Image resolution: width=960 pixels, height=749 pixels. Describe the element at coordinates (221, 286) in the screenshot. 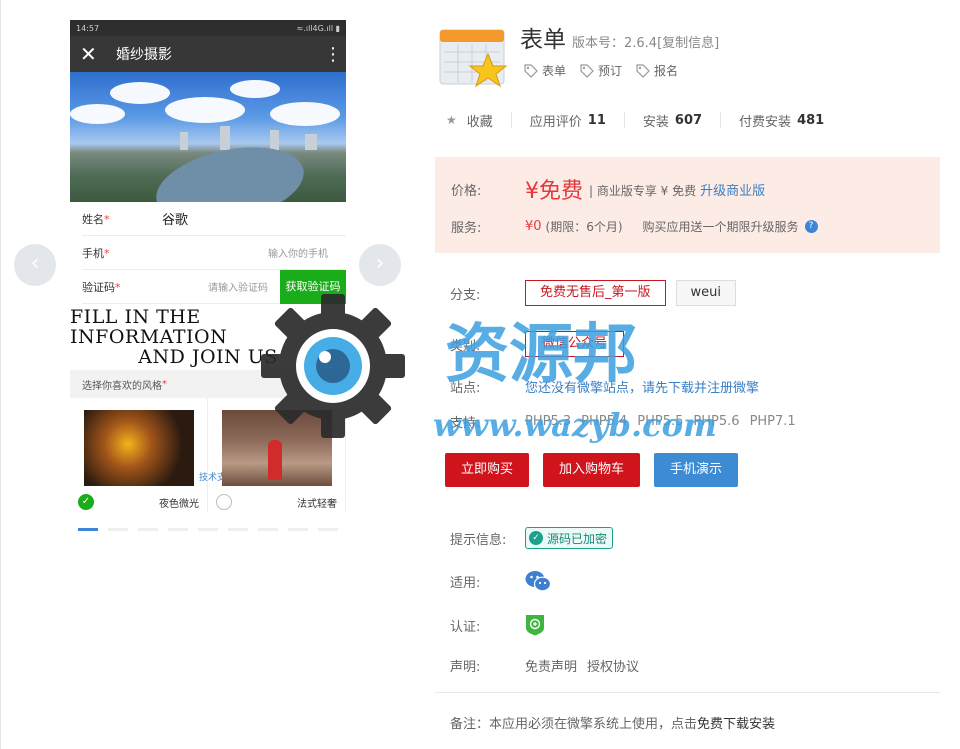

I see `code-input: 请输入验证码` at that location.